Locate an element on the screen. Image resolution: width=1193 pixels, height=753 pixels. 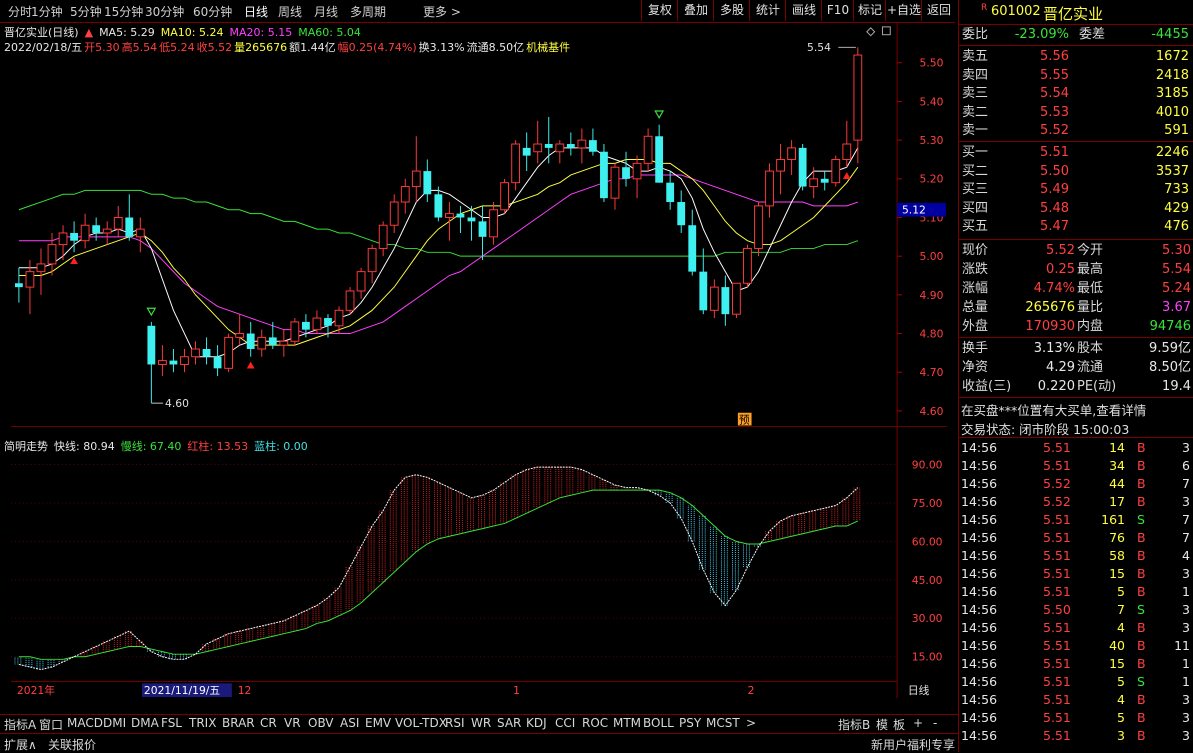
indicator-tab-10: OBV is located at coordinates (321, 723).